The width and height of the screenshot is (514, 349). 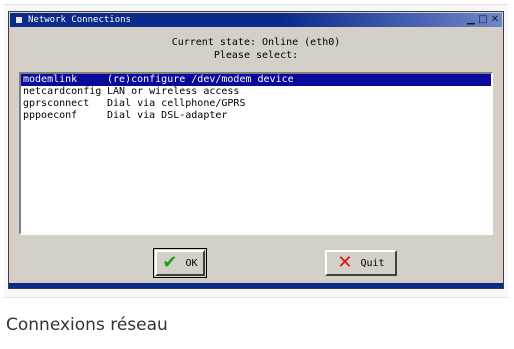 I want to click on quit-button: ✕ Quit, so click(x=361, y=263).